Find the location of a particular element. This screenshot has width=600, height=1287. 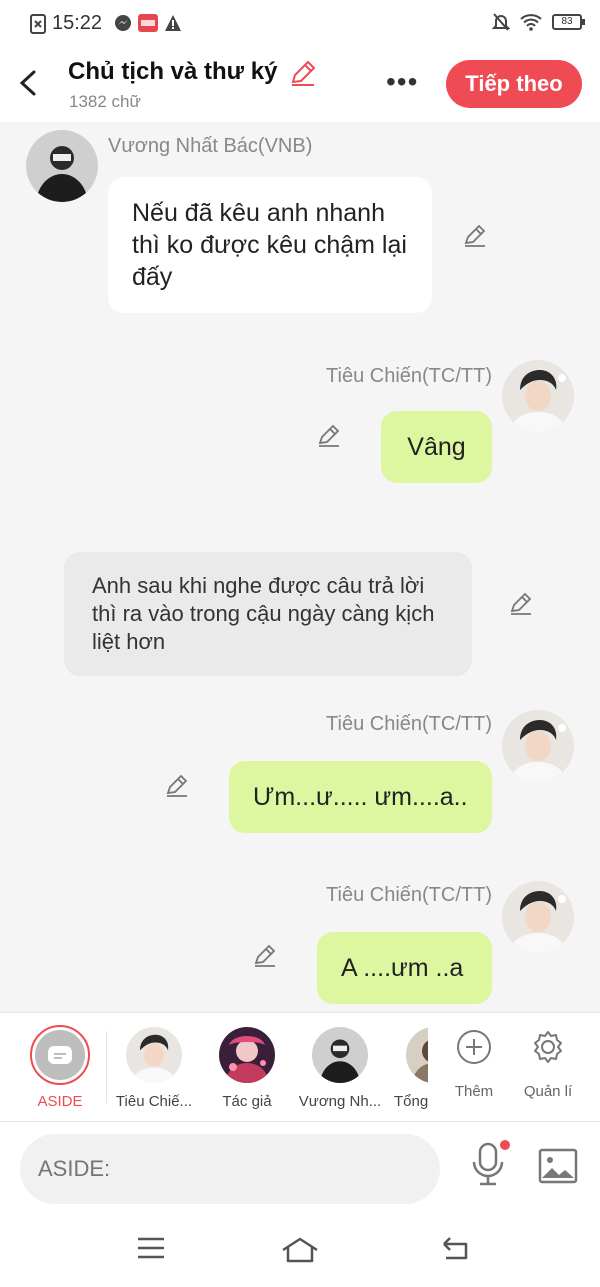

aside-chat-icon is located at coordinates (60, 1055).